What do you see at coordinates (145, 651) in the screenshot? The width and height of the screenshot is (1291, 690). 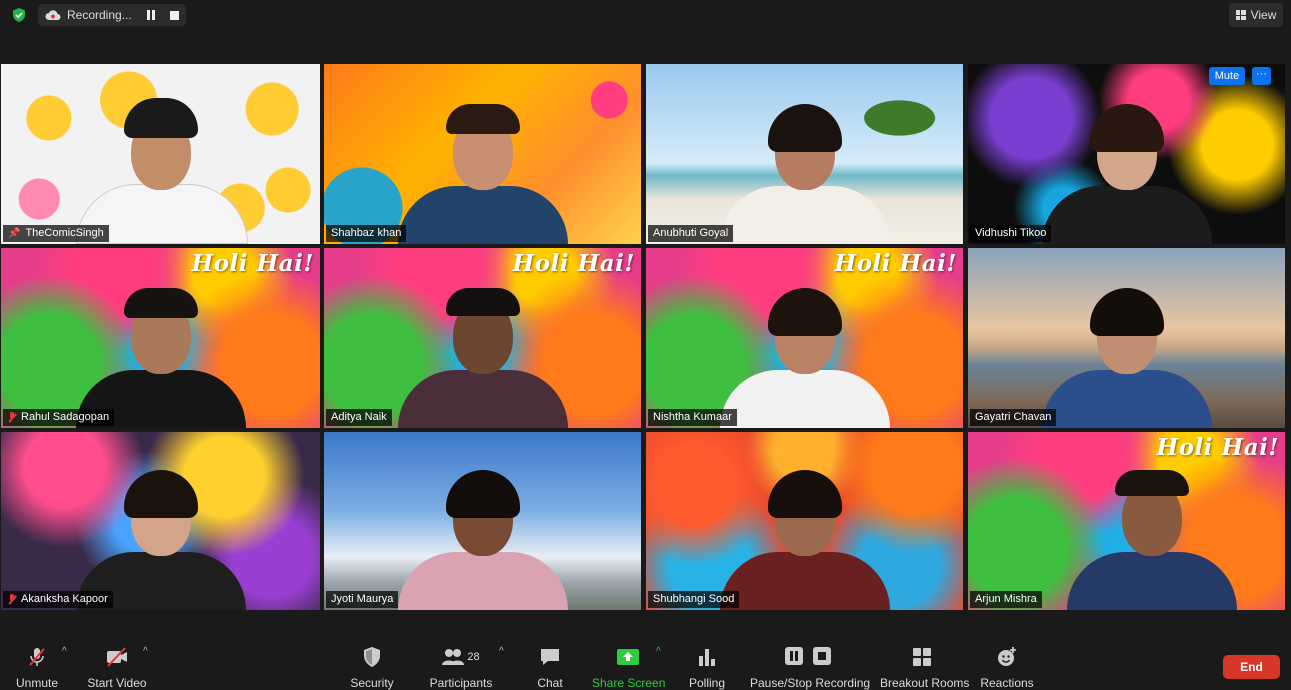 I see `video-options-chevron-icon: ^` at bounding box center [145, 651].